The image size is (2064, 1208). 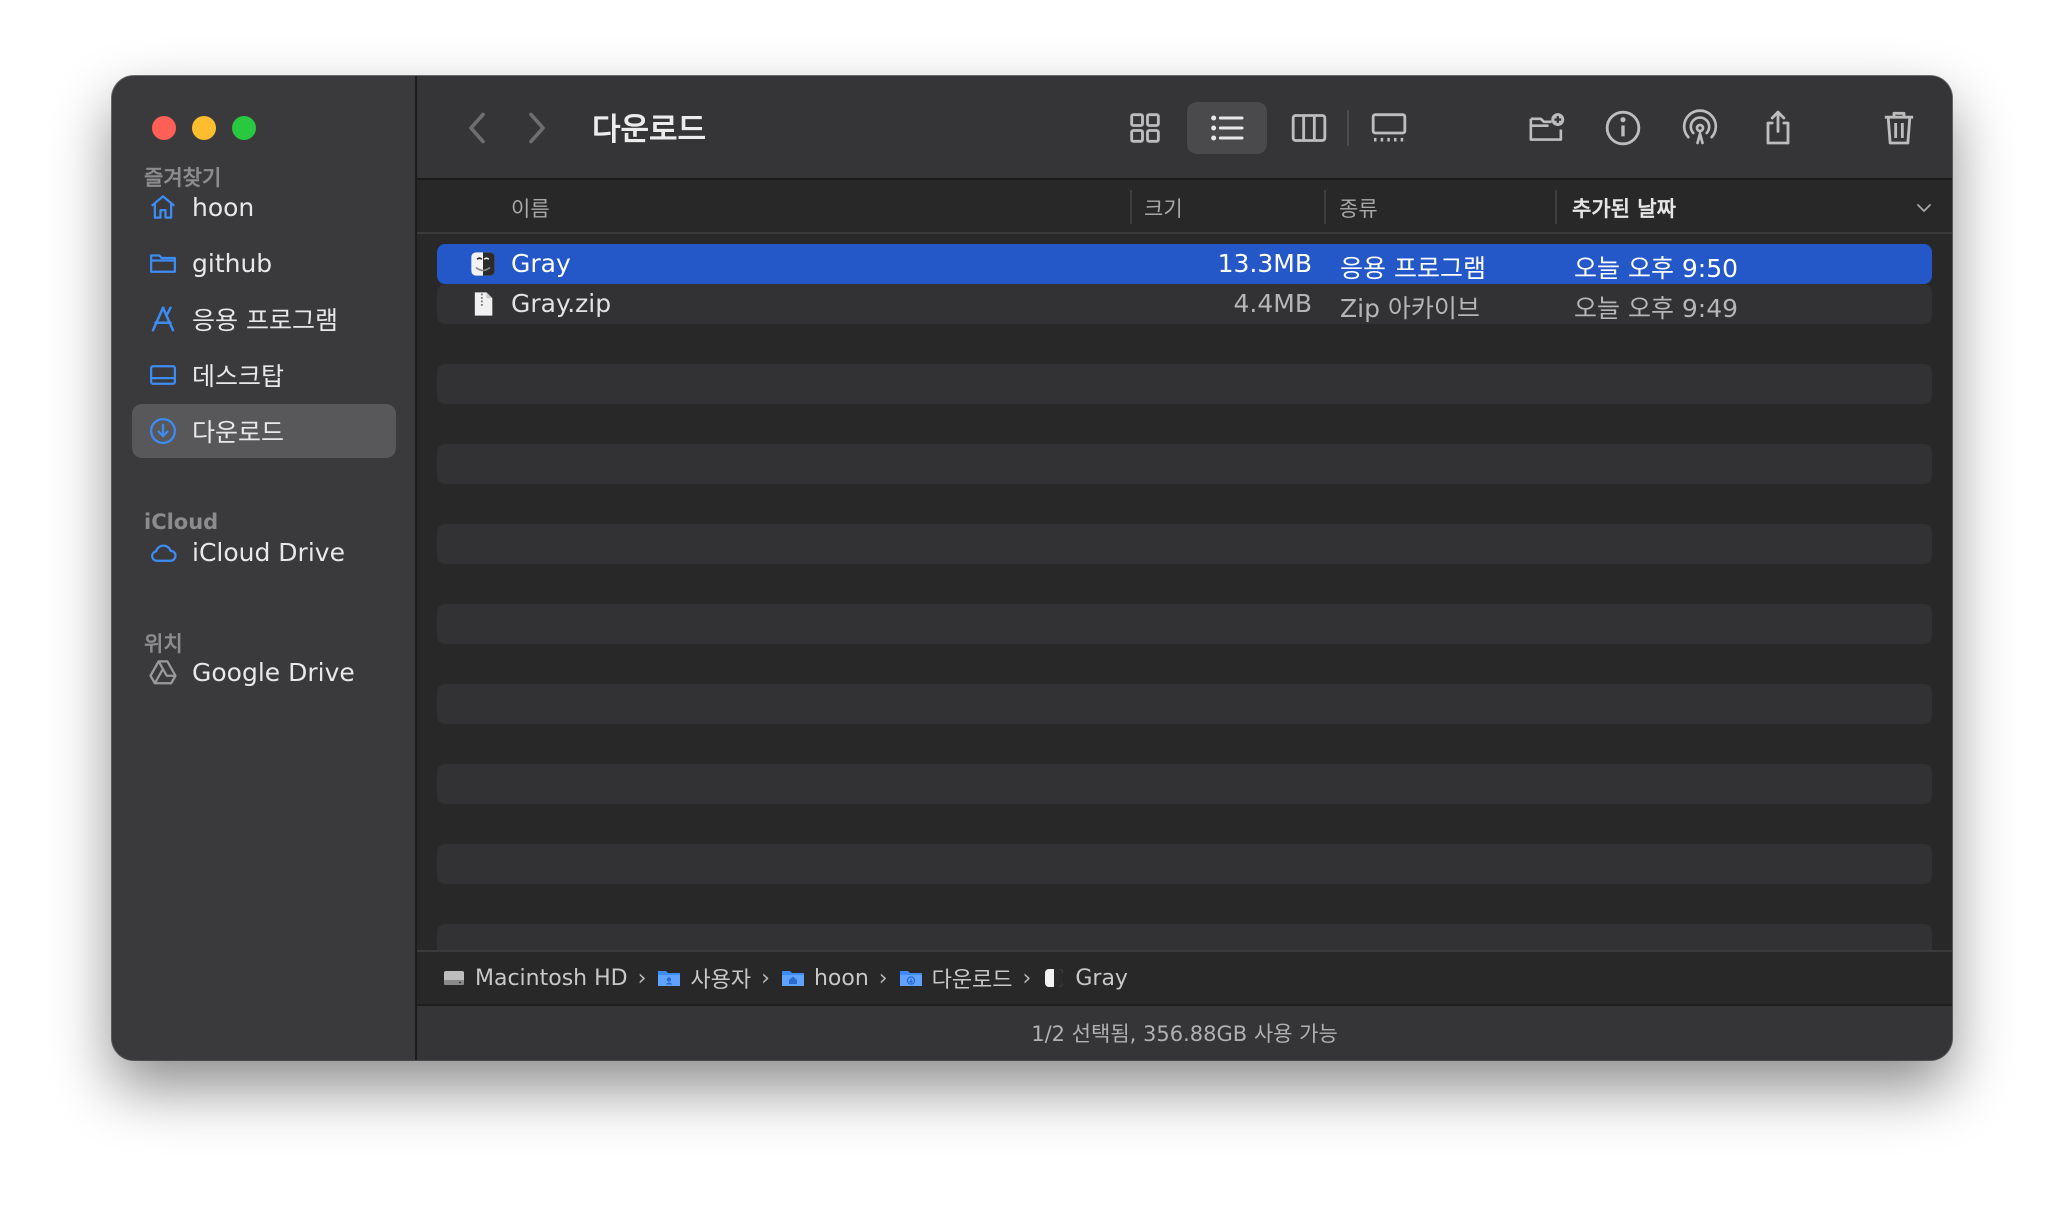 I want to click on status-text: 1/2 선택됨, 356.88GB 사용 가능, so click(x=1184, y=1034).